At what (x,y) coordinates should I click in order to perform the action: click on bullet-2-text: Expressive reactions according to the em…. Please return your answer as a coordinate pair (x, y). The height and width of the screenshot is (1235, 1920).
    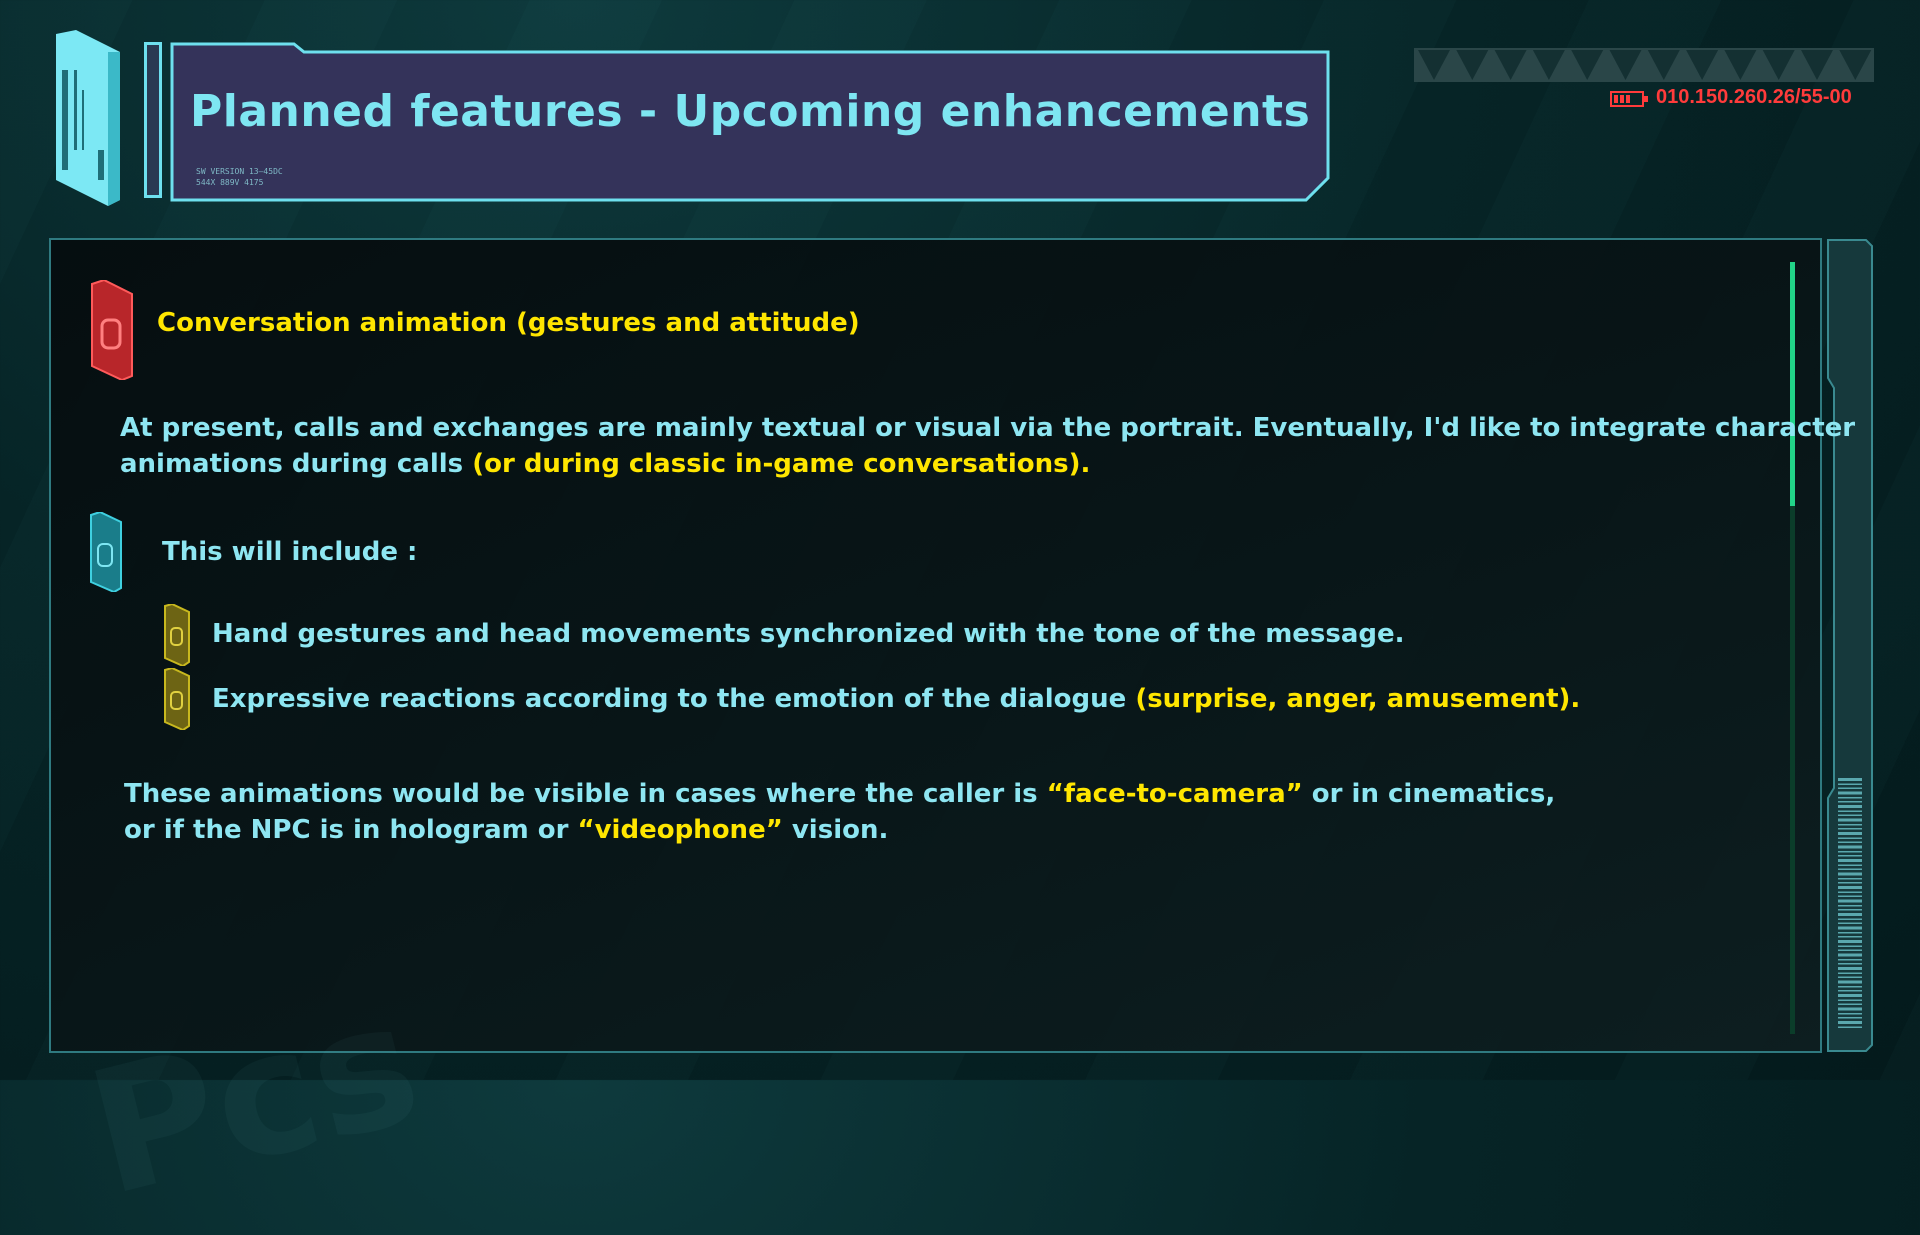
    Looking at the image, I should click on (669, 699).